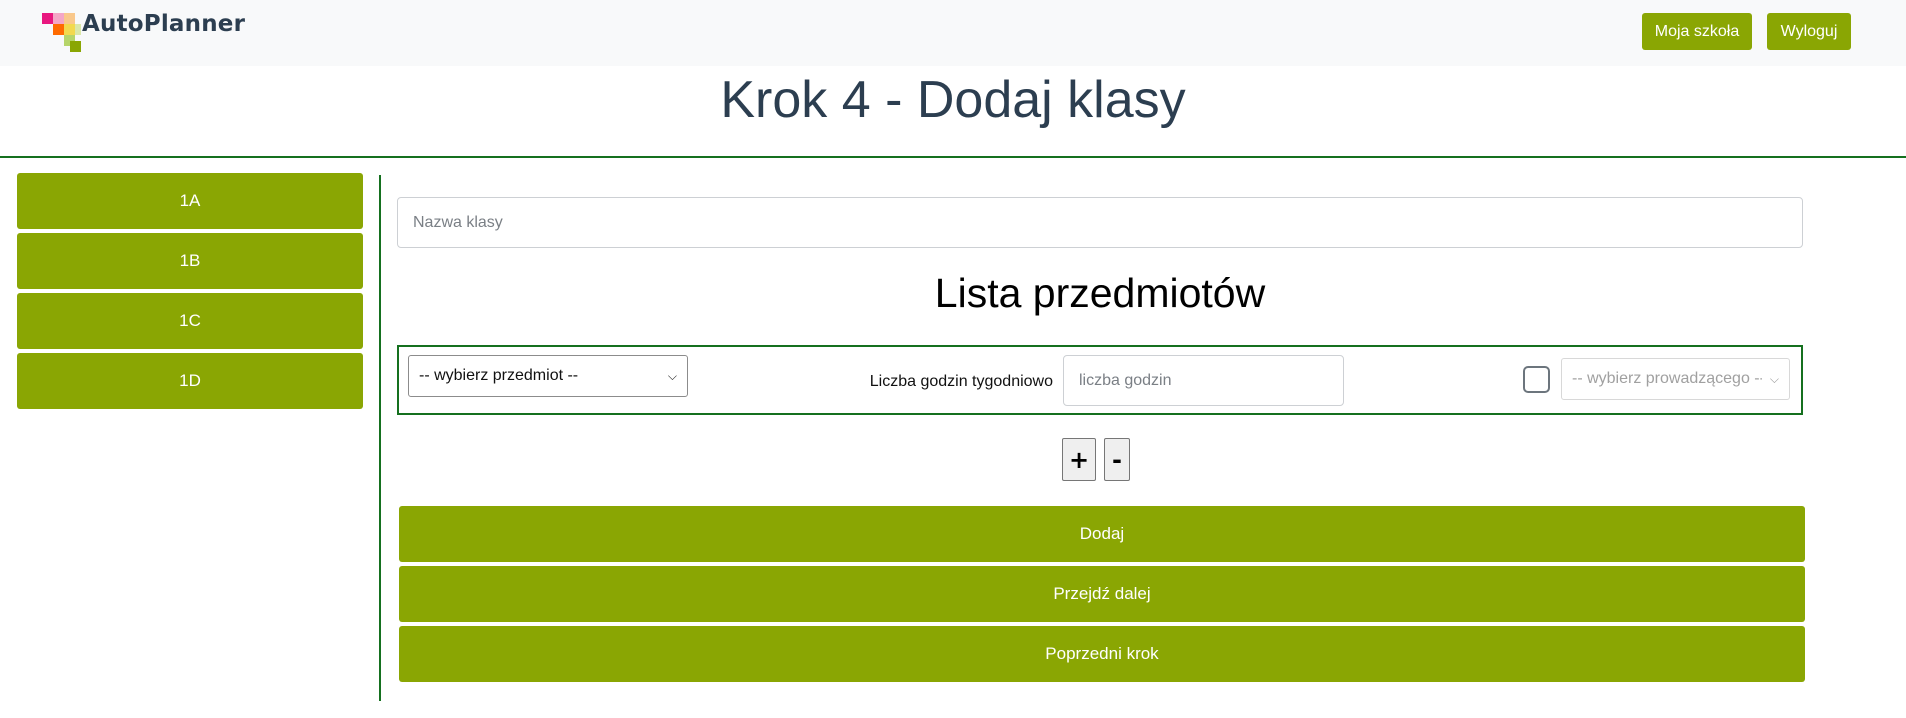  I want to click on teacher-select-value: -- wybierz prowadzącego --, so click(1667, 378).